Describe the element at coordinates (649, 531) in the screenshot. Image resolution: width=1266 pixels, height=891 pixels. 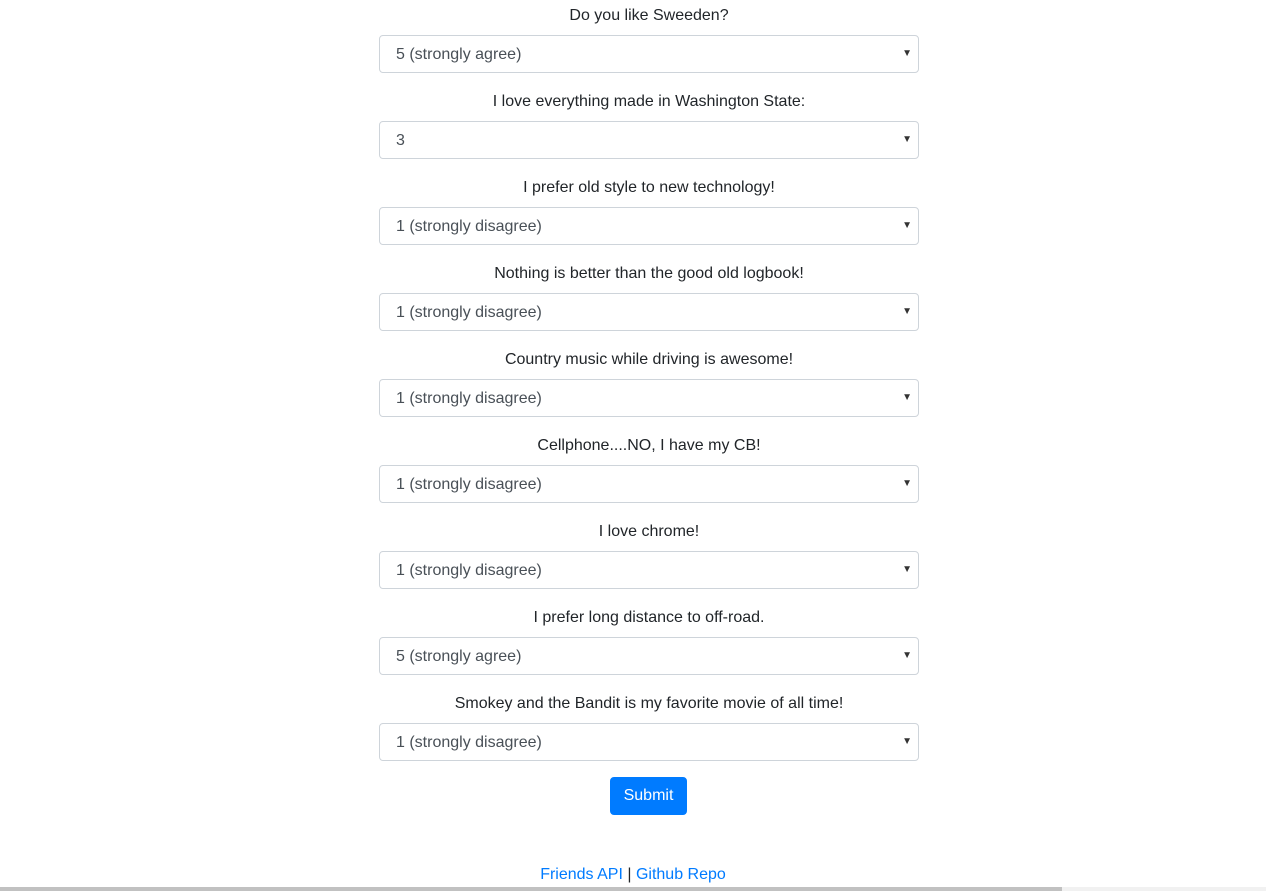
I see `question-label: I love chrome!` at that location.